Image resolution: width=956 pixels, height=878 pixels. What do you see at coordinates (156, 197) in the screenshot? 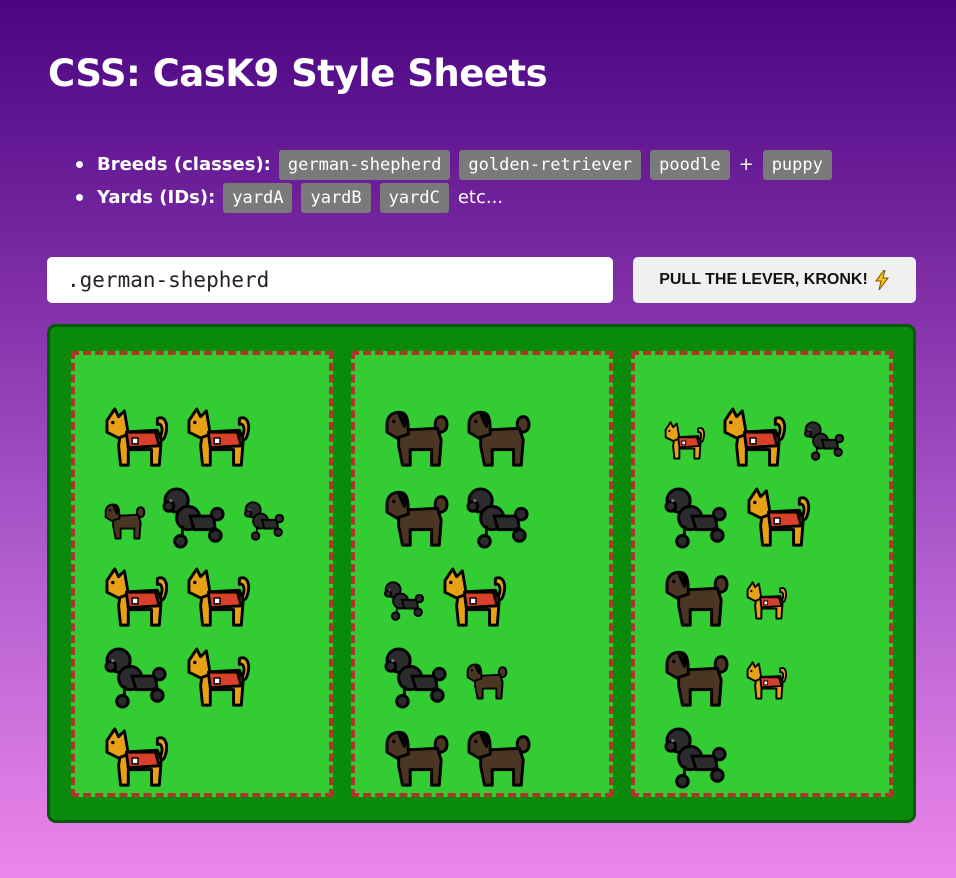
I see `yards-label: Yards (IDs):` at bounding box center [156, 197].